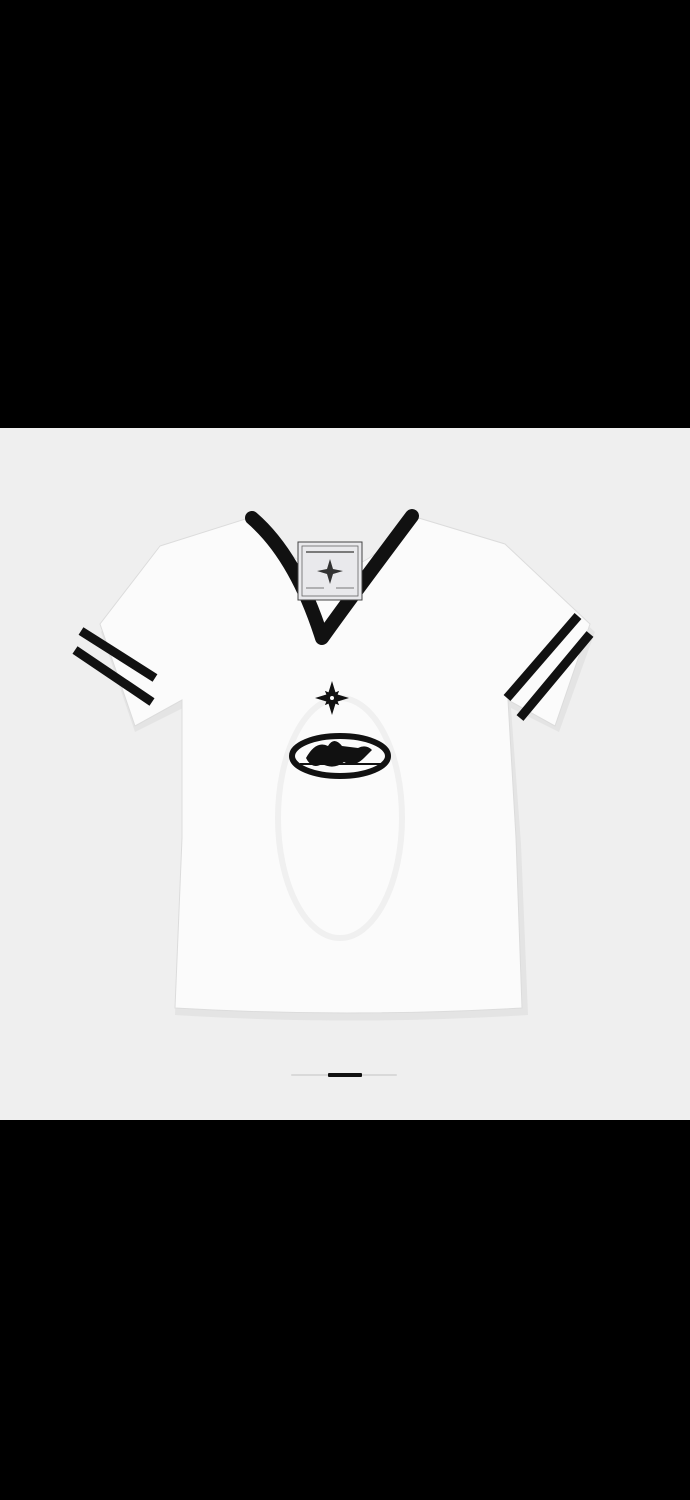 Image resolution: width=690 pixels, height=1500 pixels. What do you see at coordinates (330, 571) in the screenshot?
I see `neck-label-icon` at bounding box center [330, 571].